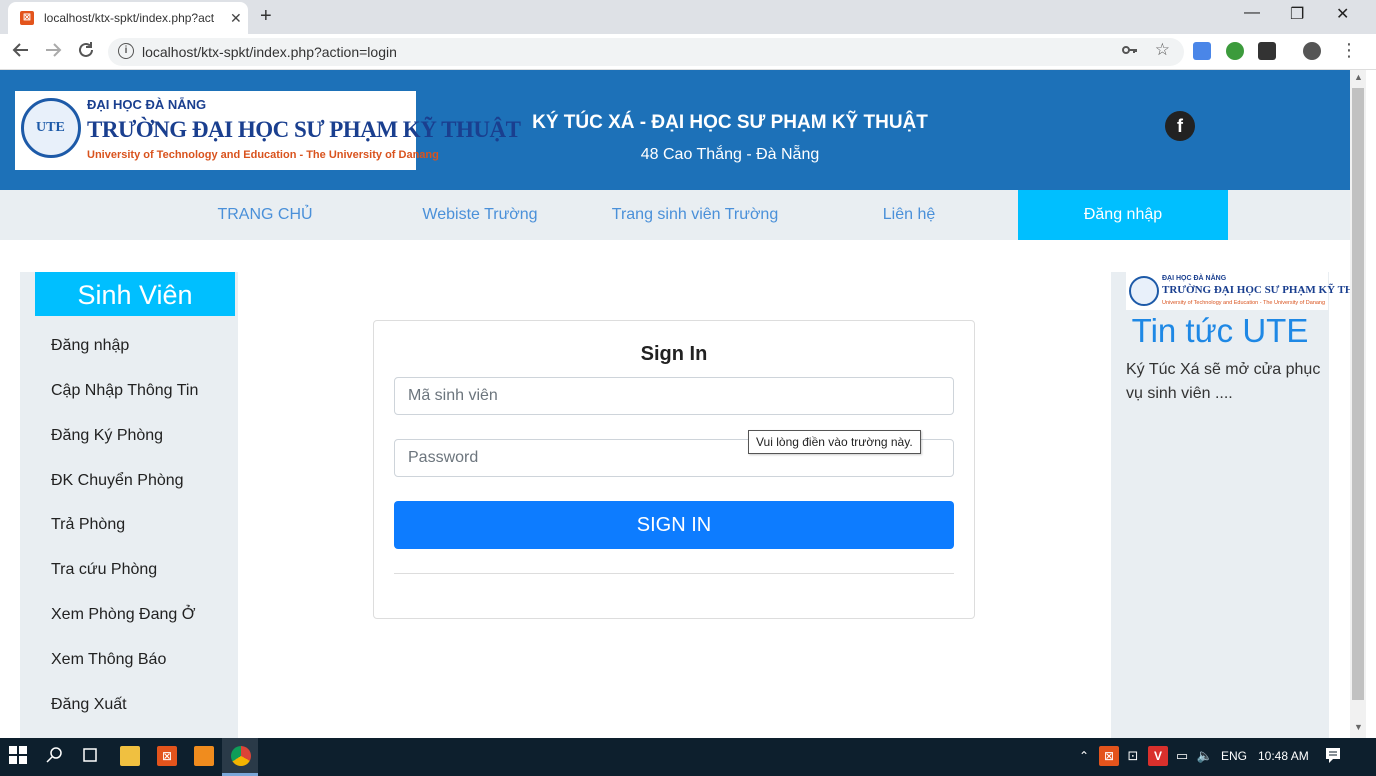  What do you see at coordinates (1235, 51) in the screenshot?
I see `globe-extension-icon` at bounding box center [1235, 51].